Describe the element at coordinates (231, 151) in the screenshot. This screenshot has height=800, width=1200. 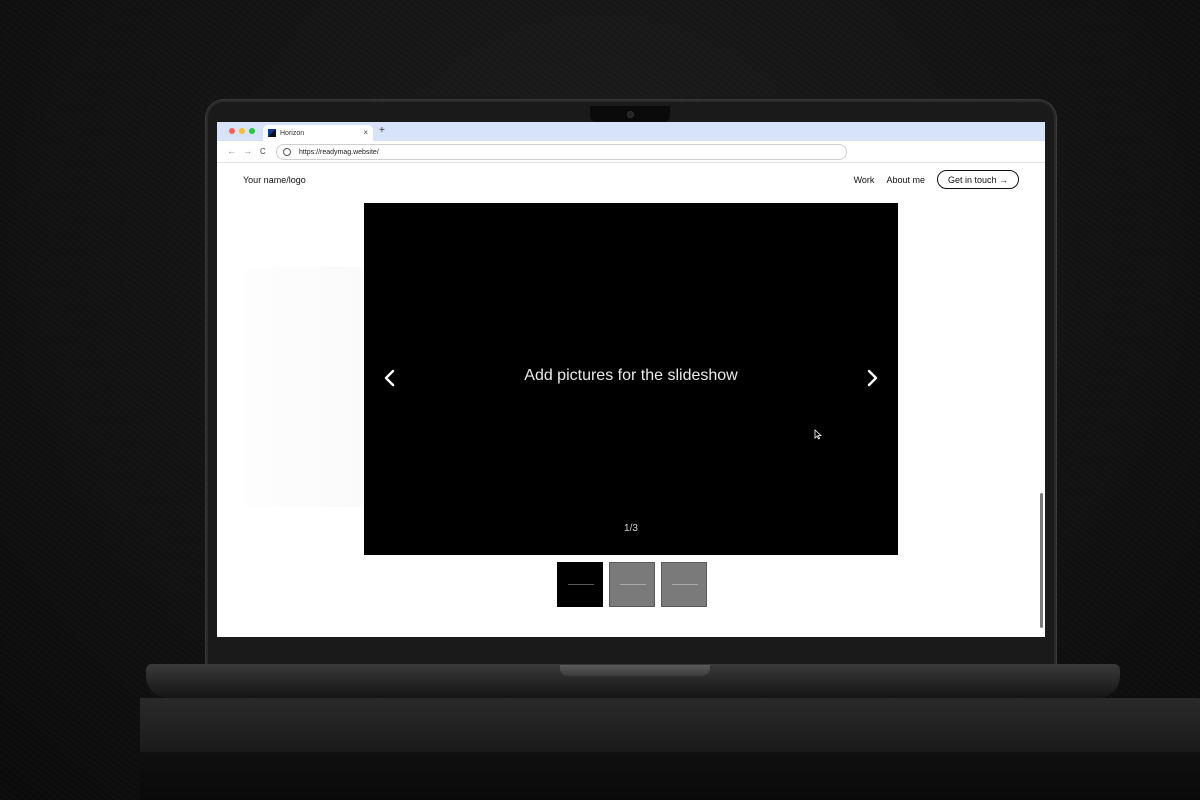
I see `back-button: ←` at that location.